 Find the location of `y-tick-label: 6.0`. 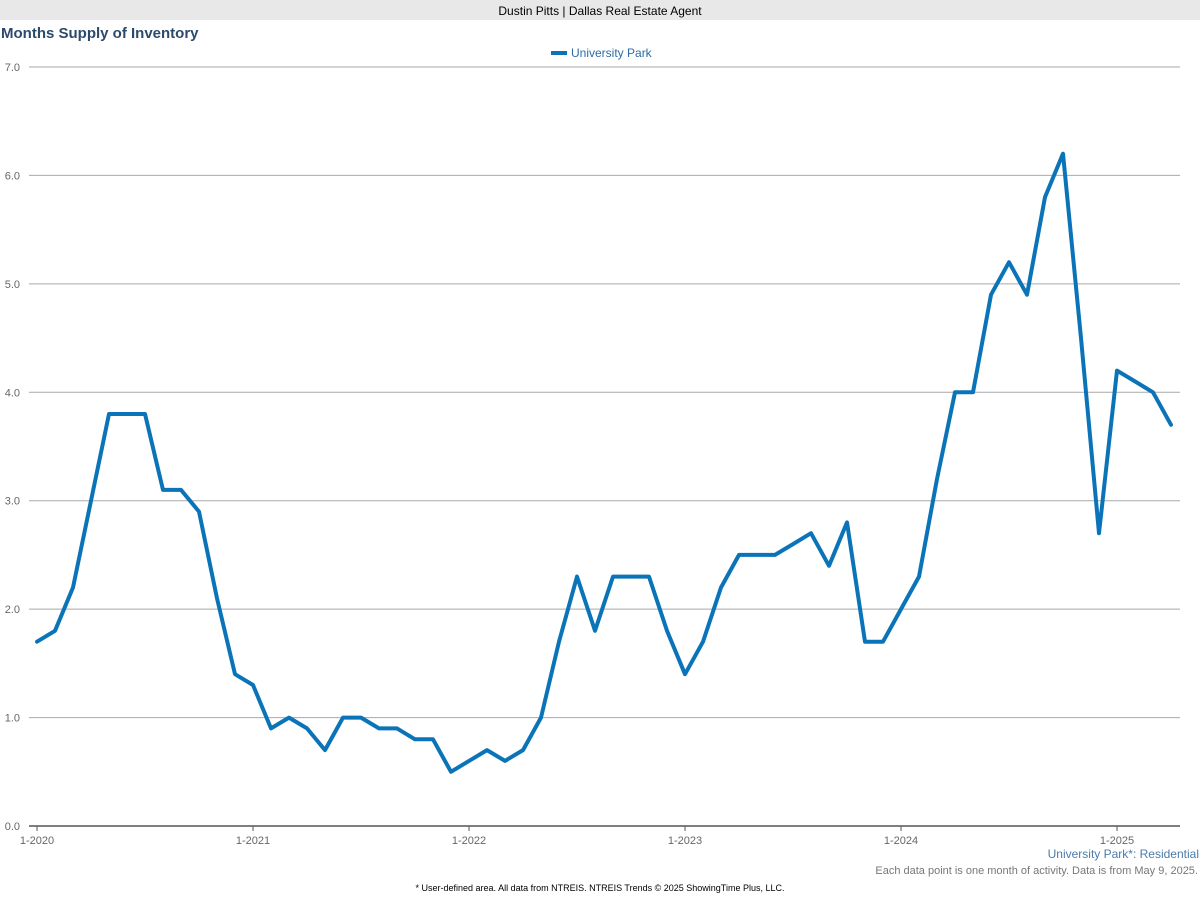

y-tick-label: 6.0 is located at coordinates (12, 176).